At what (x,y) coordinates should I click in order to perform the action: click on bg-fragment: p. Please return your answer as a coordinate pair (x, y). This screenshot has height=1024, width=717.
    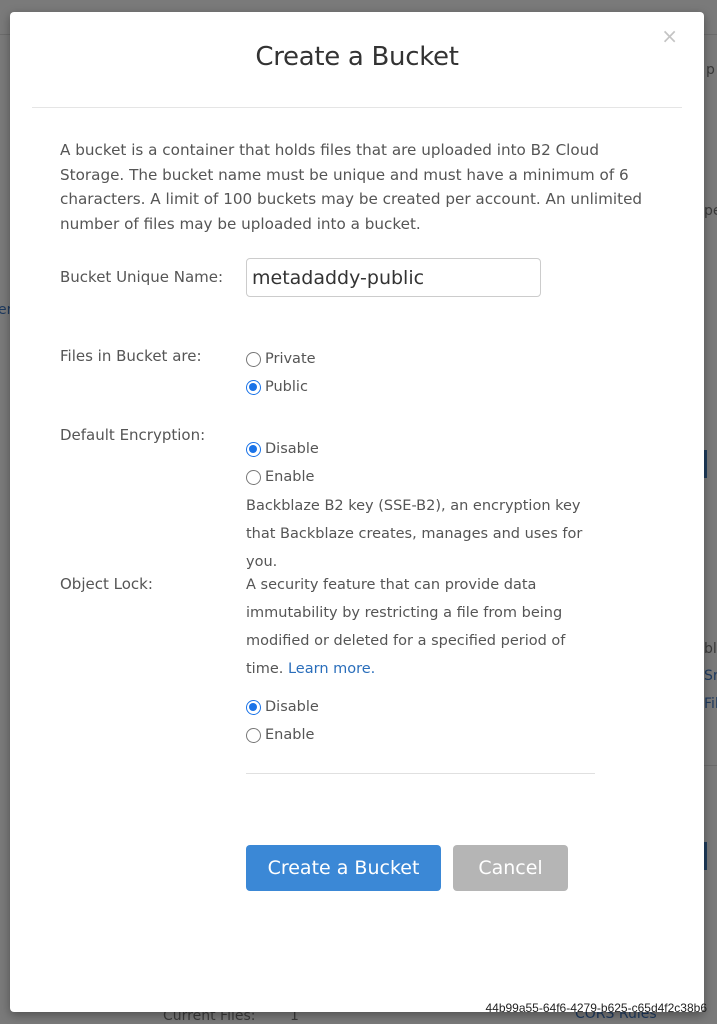
    Looking at the image, I should click on (710, 70).